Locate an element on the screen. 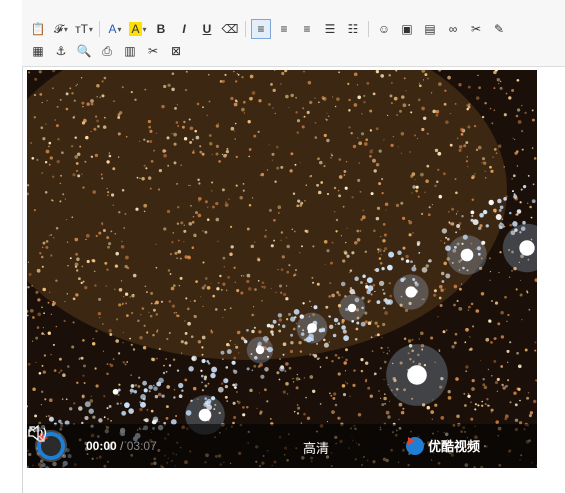  eraser-button: ⌫ is located at coordinates (230, 29).